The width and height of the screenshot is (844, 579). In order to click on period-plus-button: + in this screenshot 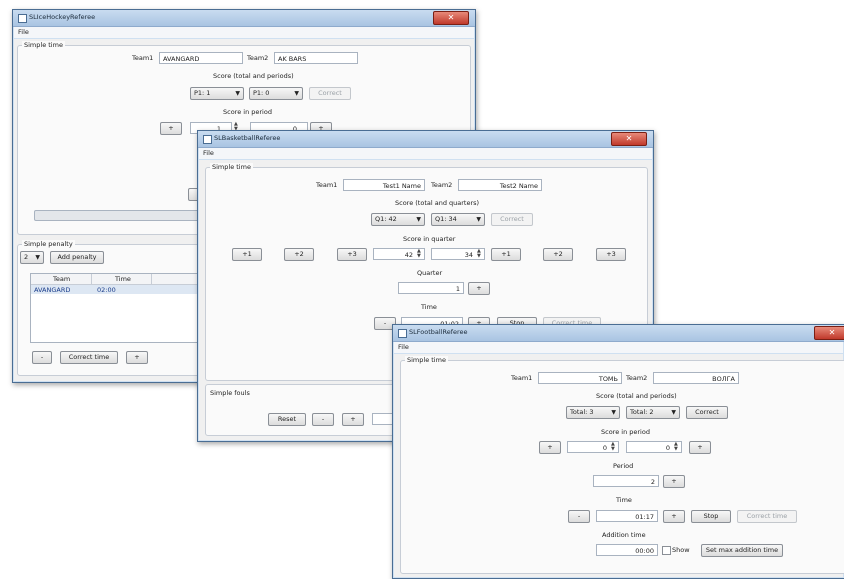, I will do `click(674, 481)`.